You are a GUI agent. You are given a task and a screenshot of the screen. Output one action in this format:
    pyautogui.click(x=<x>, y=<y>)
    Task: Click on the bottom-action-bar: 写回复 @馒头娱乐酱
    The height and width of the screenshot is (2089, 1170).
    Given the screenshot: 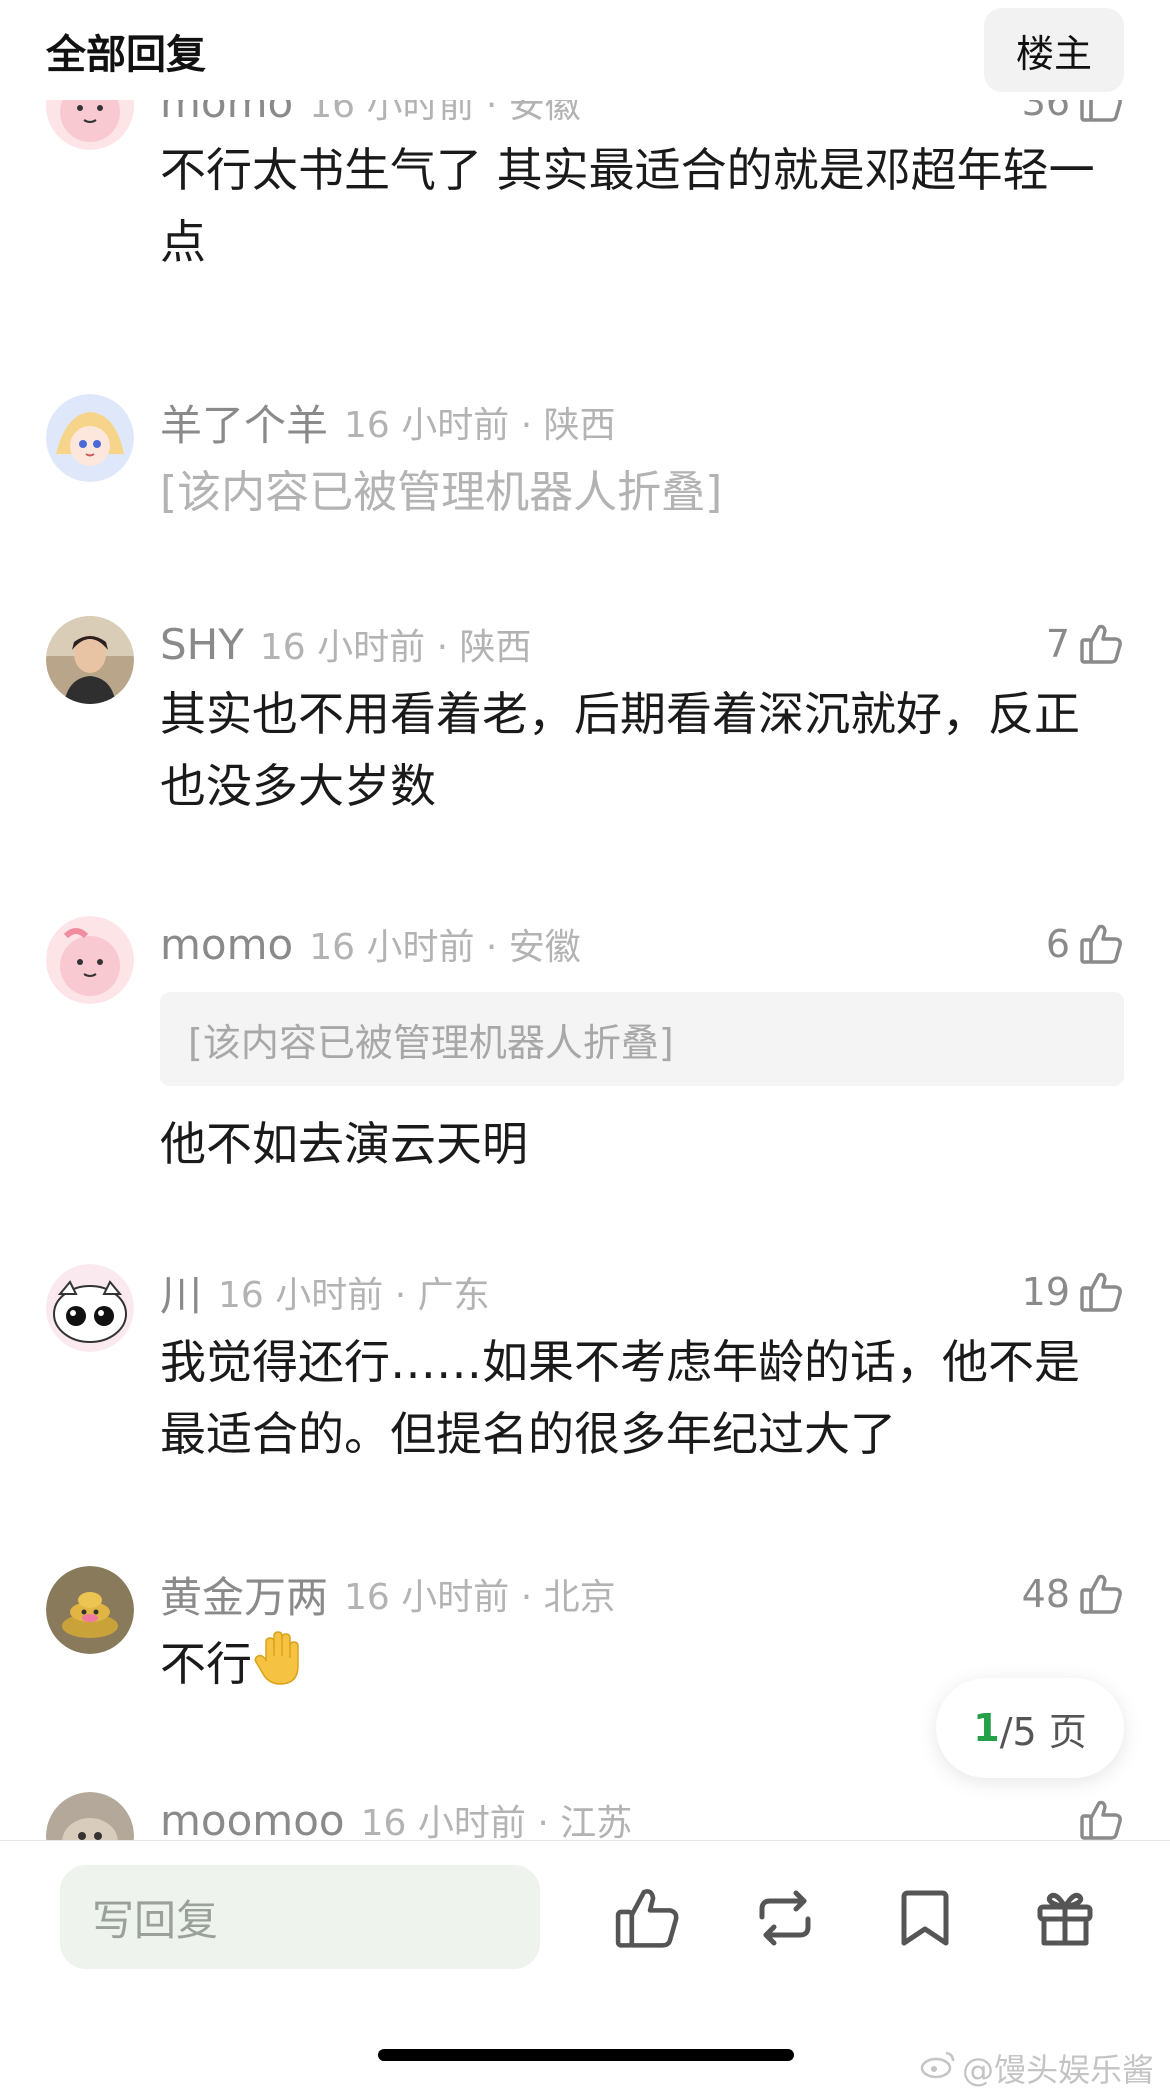 What is the action you would take?
    pyautogui.click(x=585, y=1964)
    